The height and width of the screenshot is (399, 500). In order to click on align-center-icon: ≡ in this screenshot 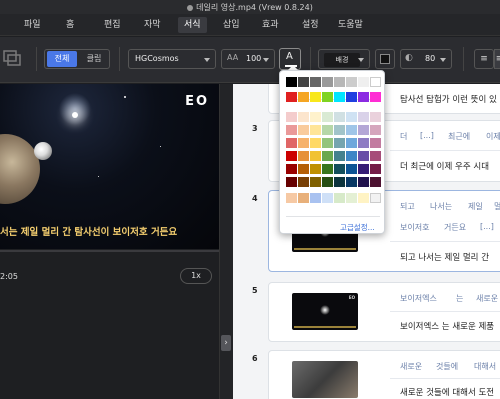, I will do `click(497, 59)`.